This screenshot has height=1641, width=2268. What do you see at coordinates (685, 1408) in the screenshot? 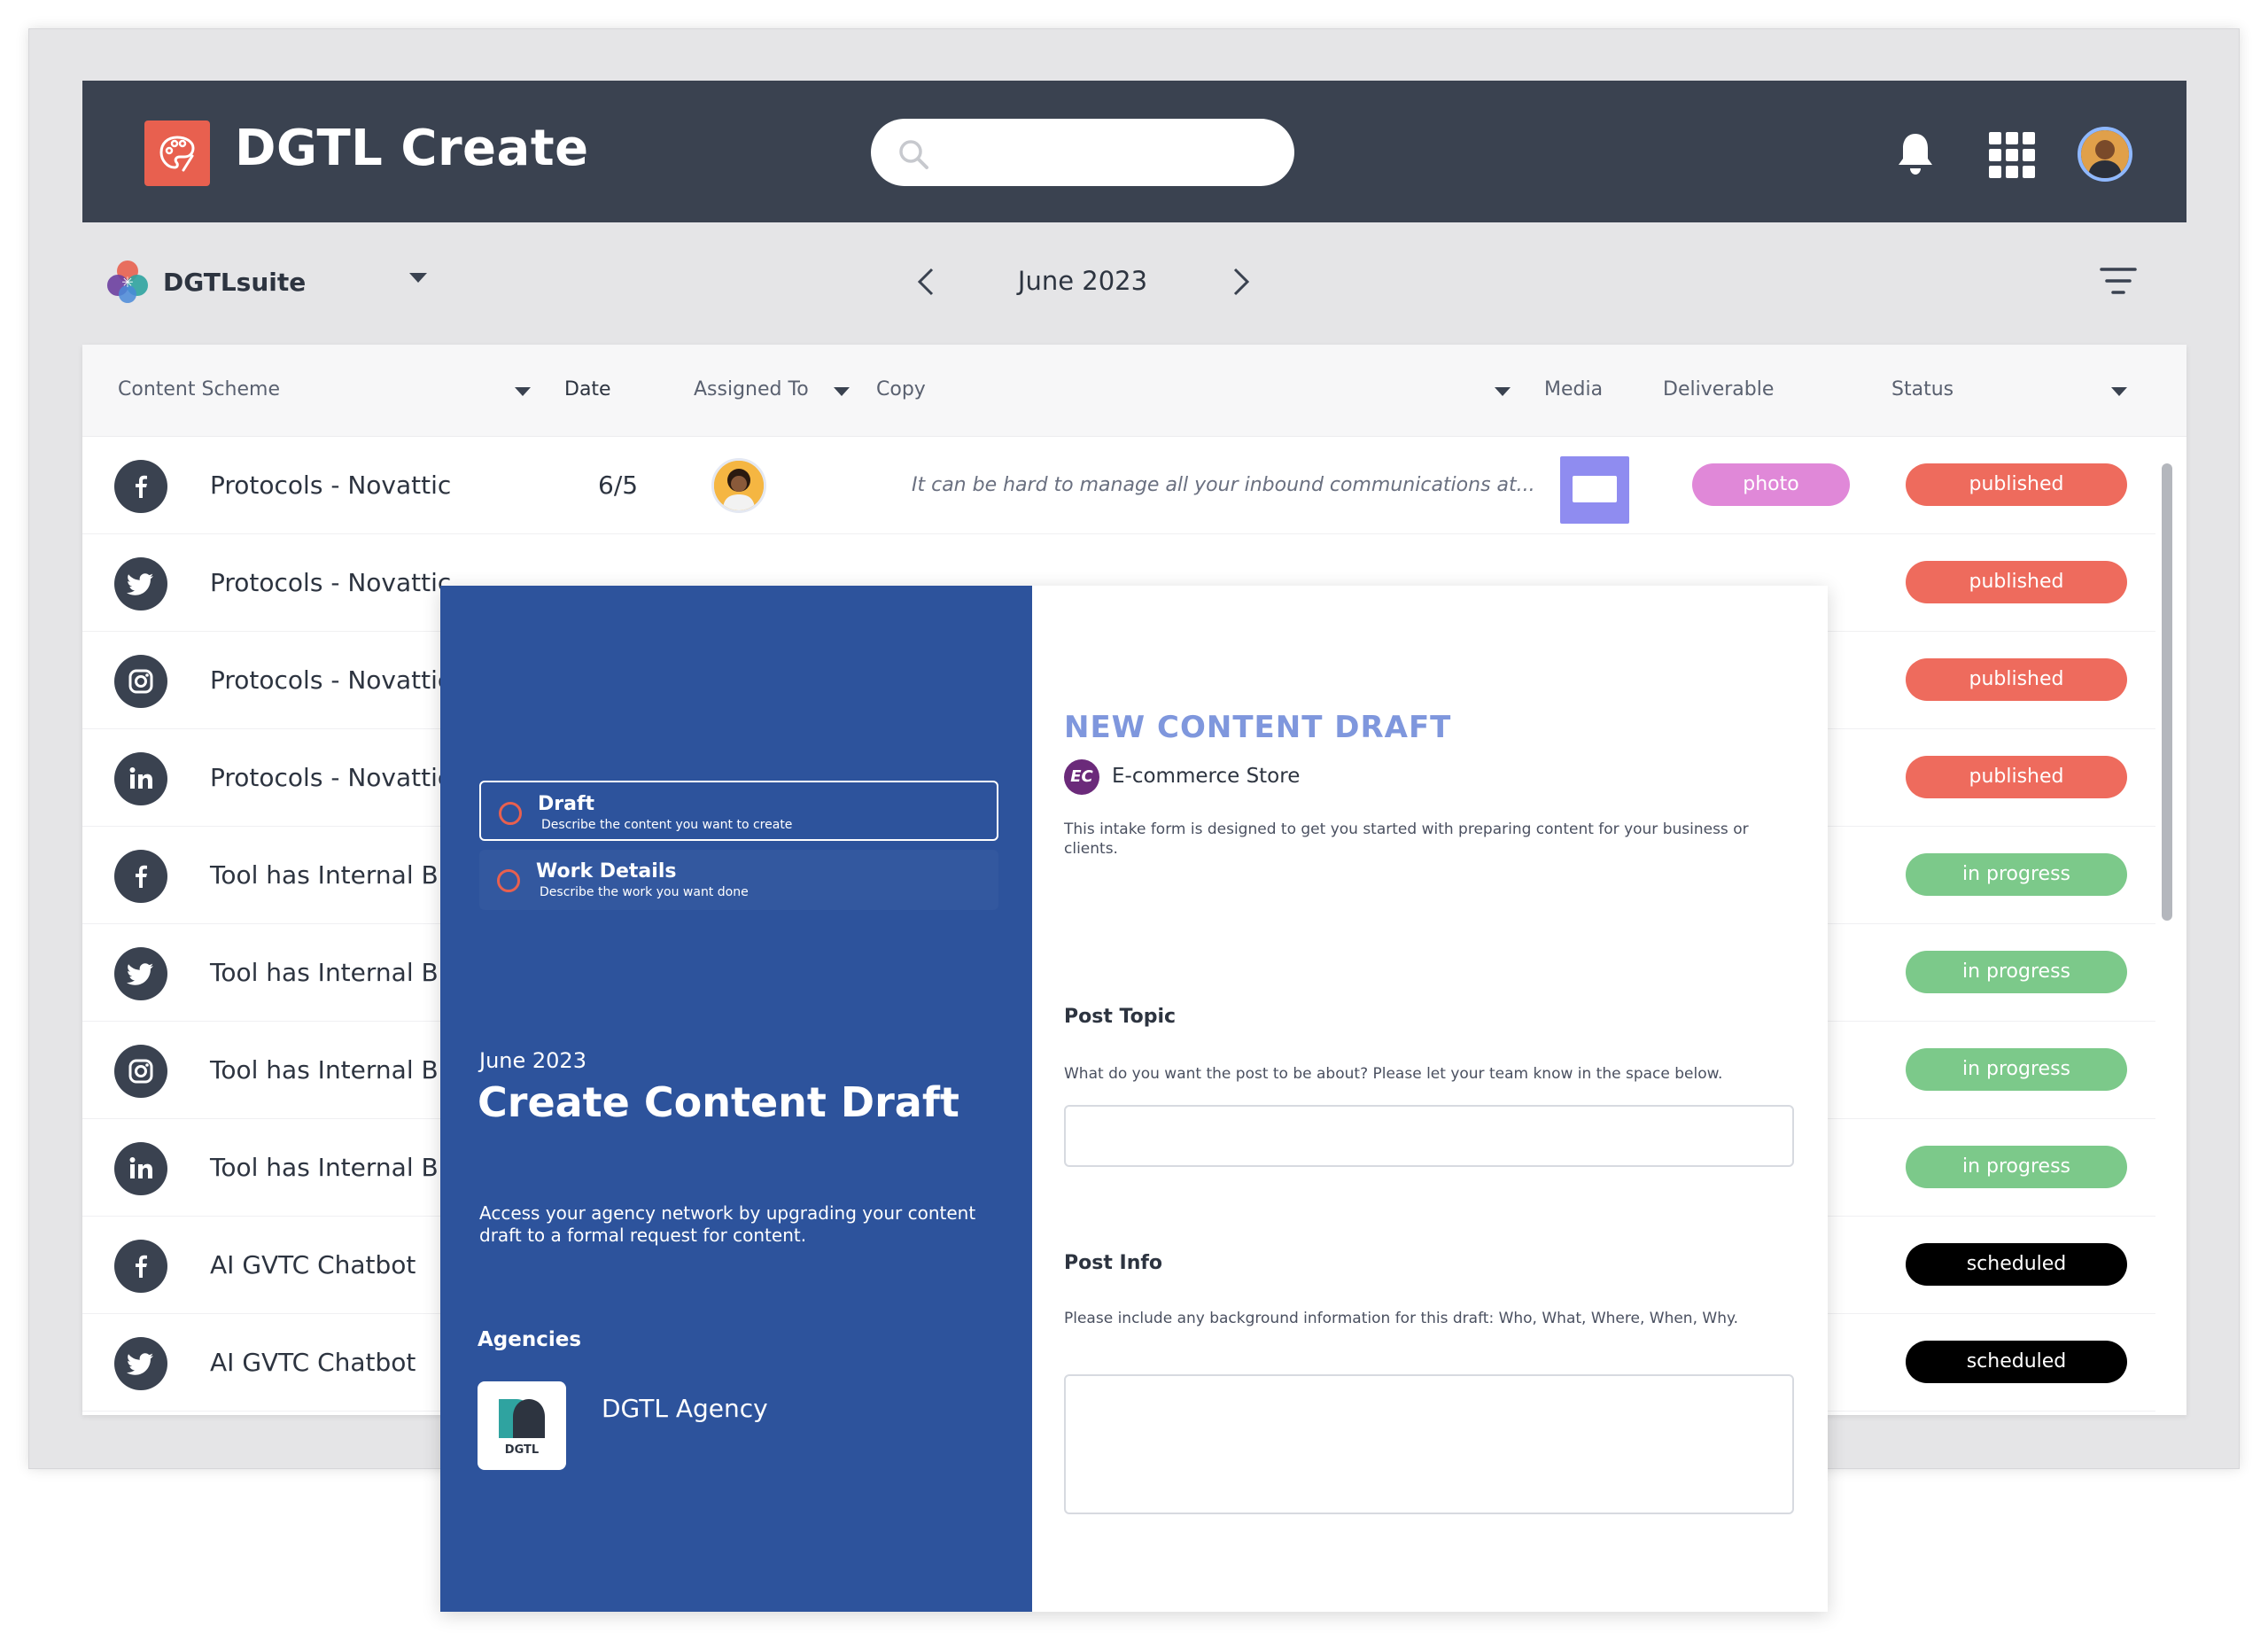
I see `agency-name: DGTL Agency` at bounding box center [685, 1408].